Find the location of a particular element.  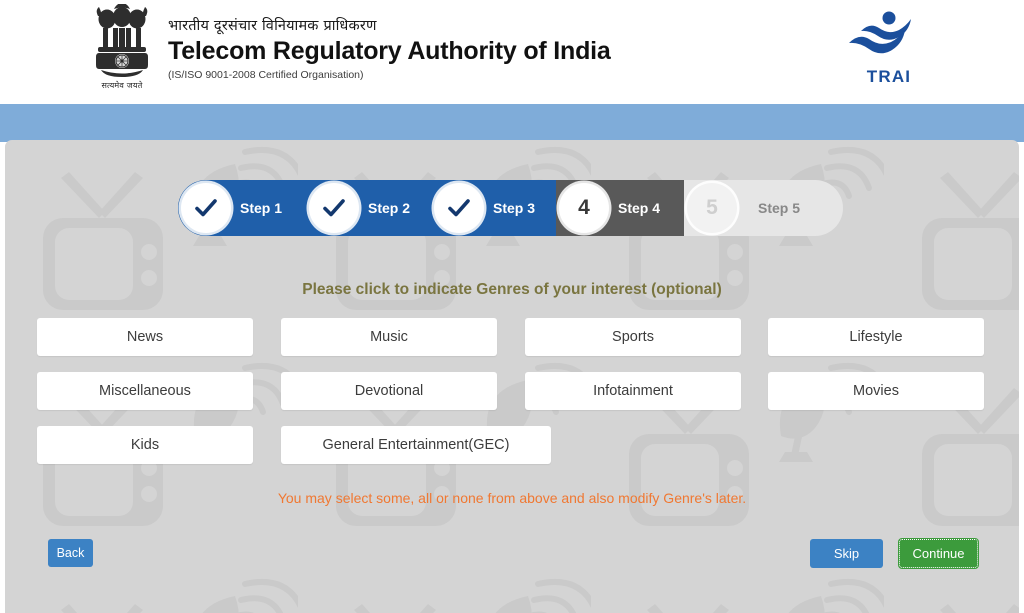

step-3-marker is located at coordinates (459, 208).